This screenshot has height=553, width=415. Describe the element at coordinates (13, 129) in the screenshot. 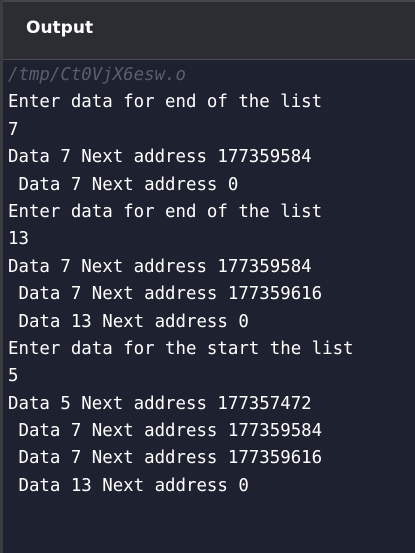

I see `console-line: 7` at that location.